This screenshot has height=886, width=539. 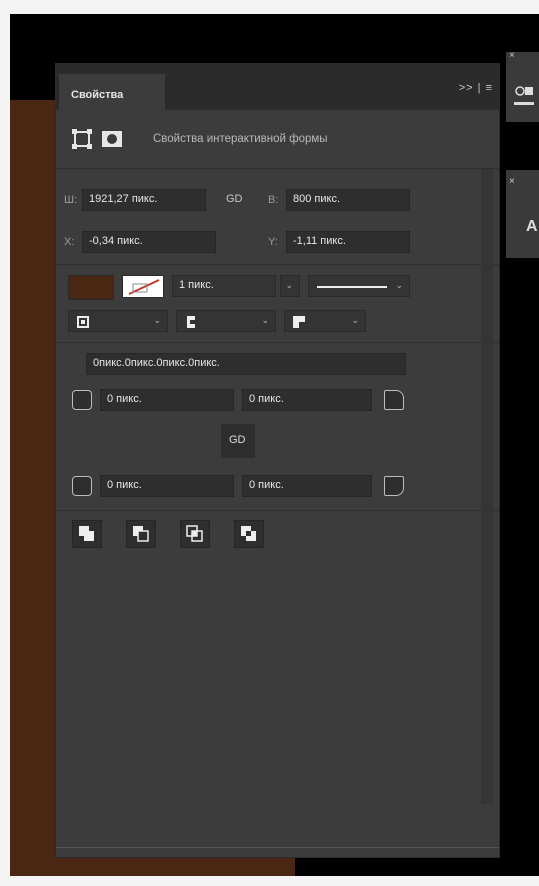 What do you see at coordinates (273, 200) in the screenshot?
I see `height-label: В:` at bounding box center [273, 200].